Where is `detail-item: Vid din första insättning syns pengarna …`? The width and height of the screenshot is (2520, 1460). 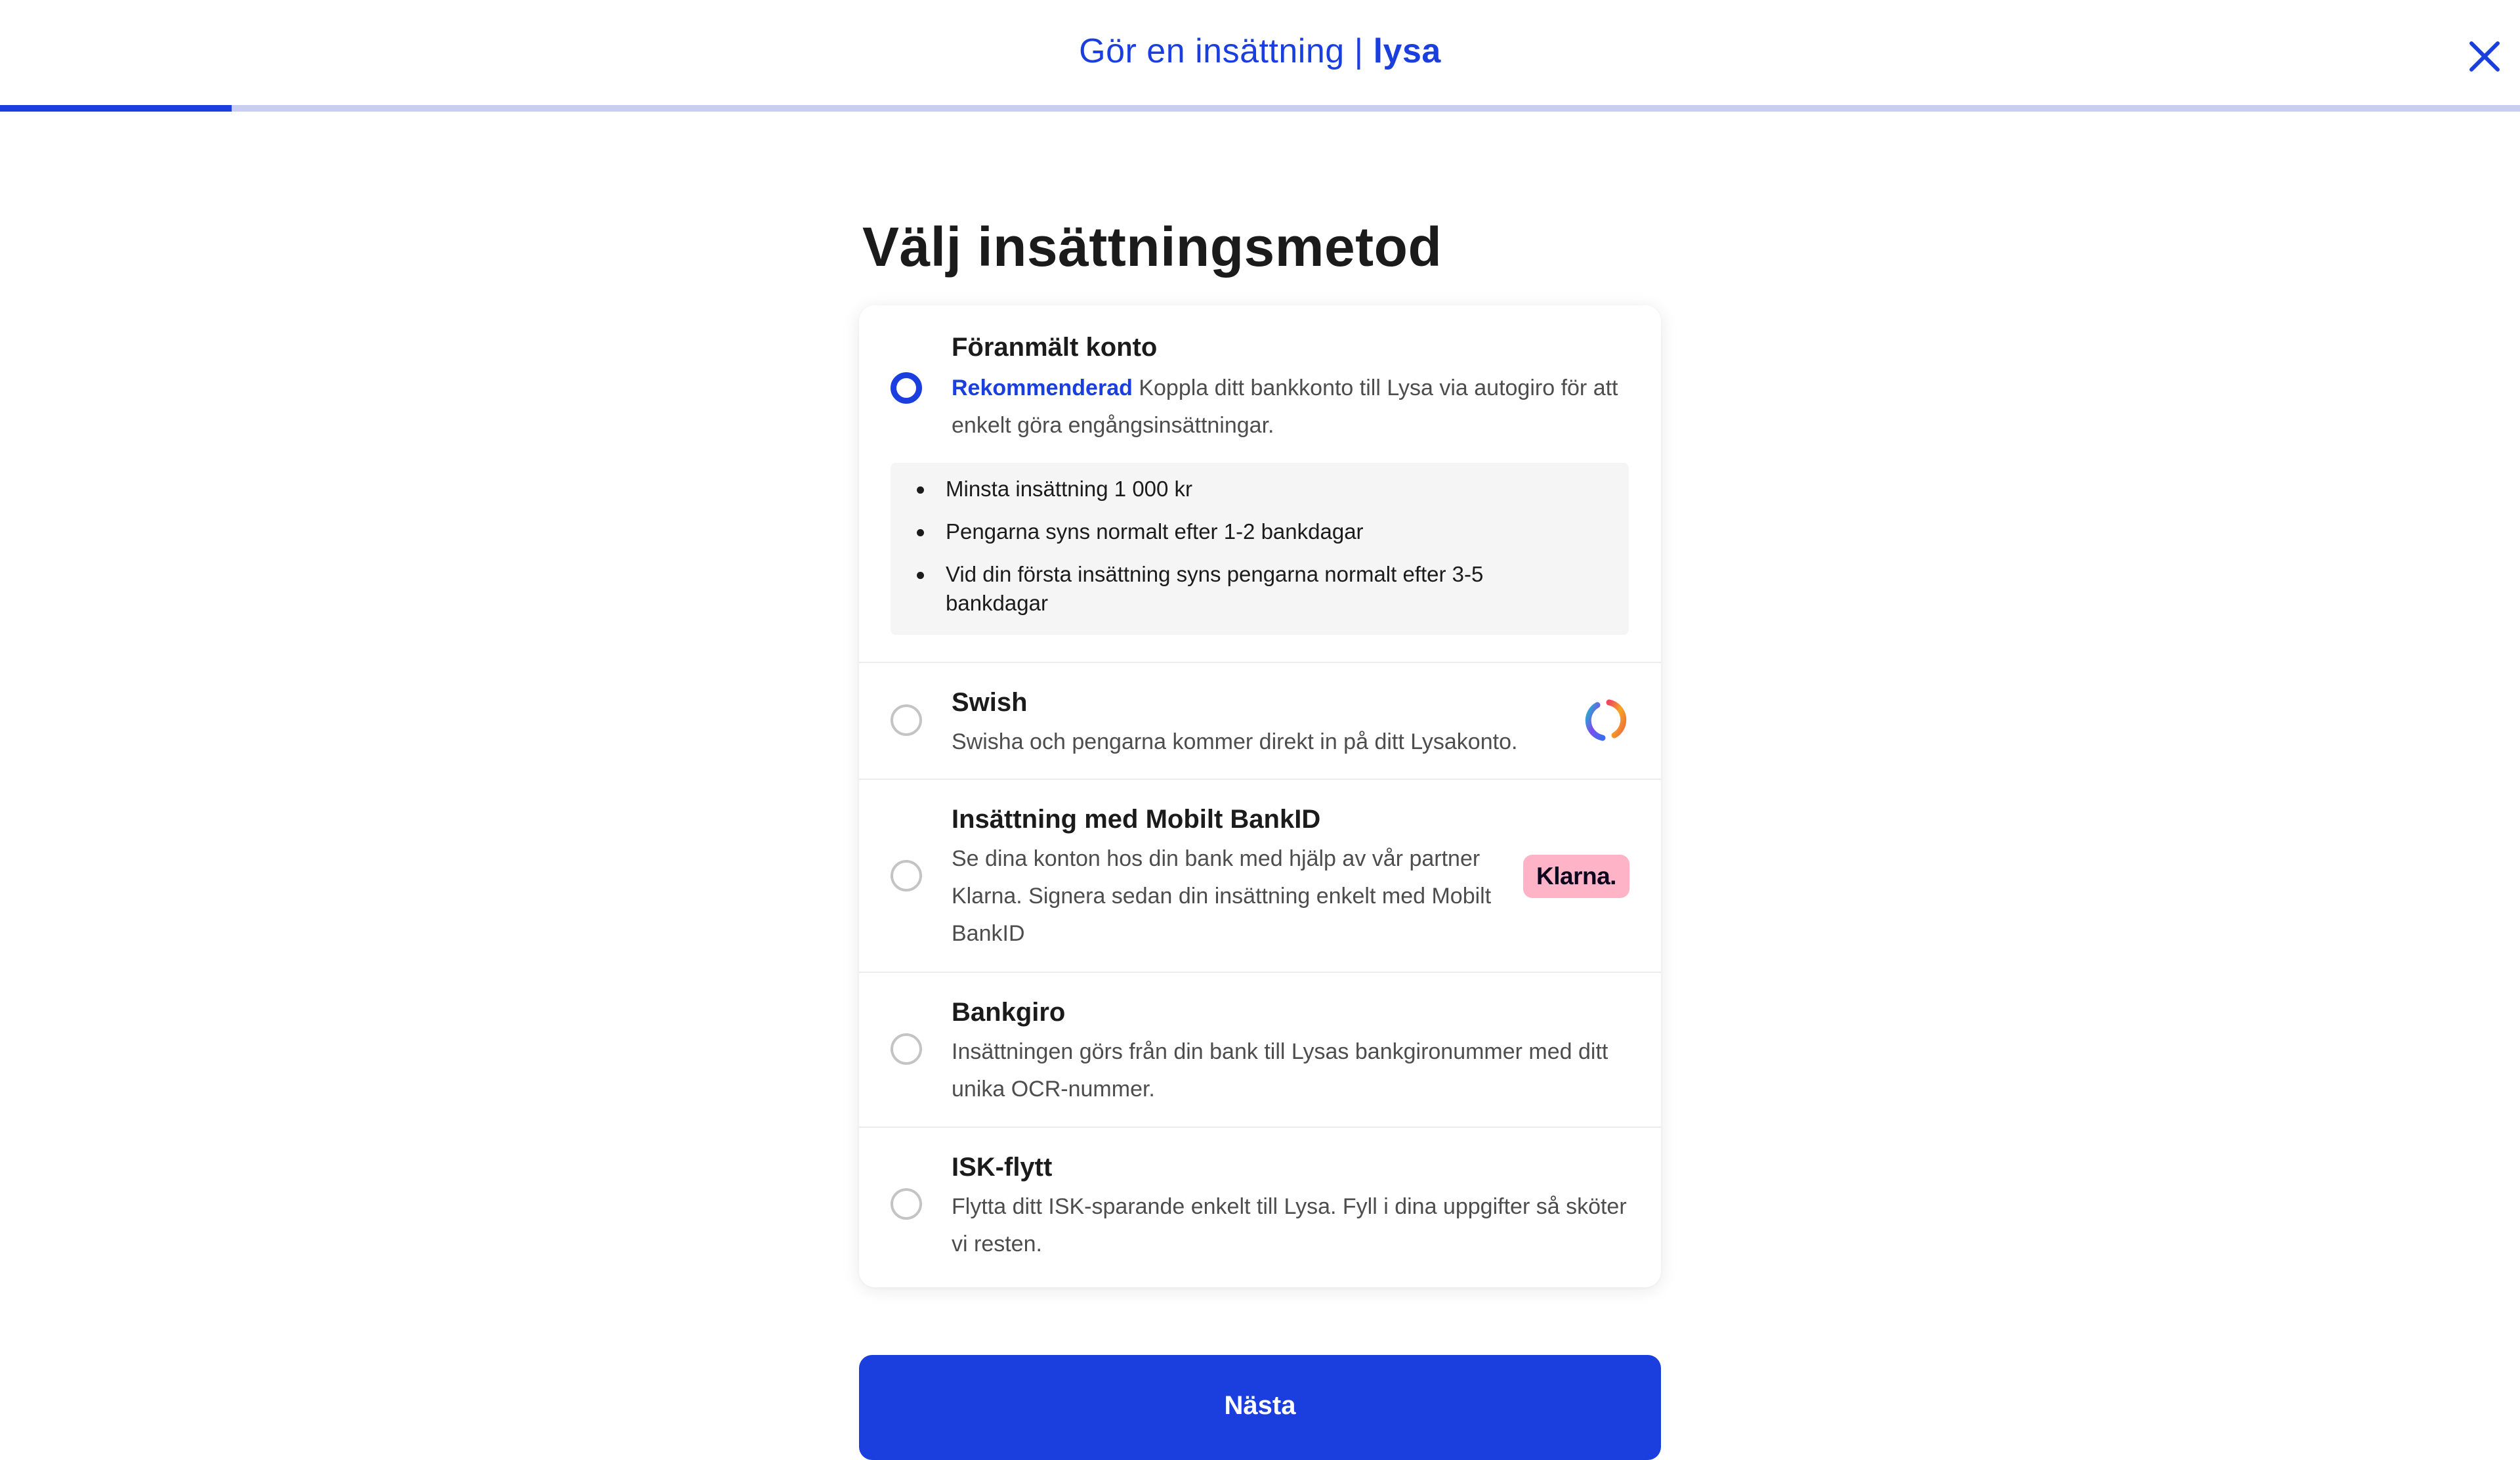 detail-item: Vid din första insättning syns pengarna … is located at coordinates (1253, 589).